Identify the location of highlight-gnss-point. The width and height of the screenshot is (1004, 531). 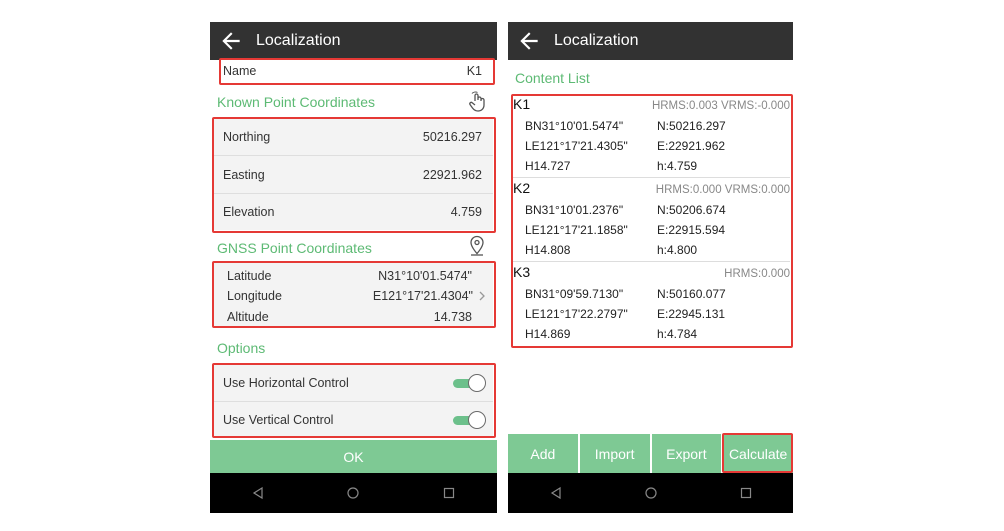
(354, 294).